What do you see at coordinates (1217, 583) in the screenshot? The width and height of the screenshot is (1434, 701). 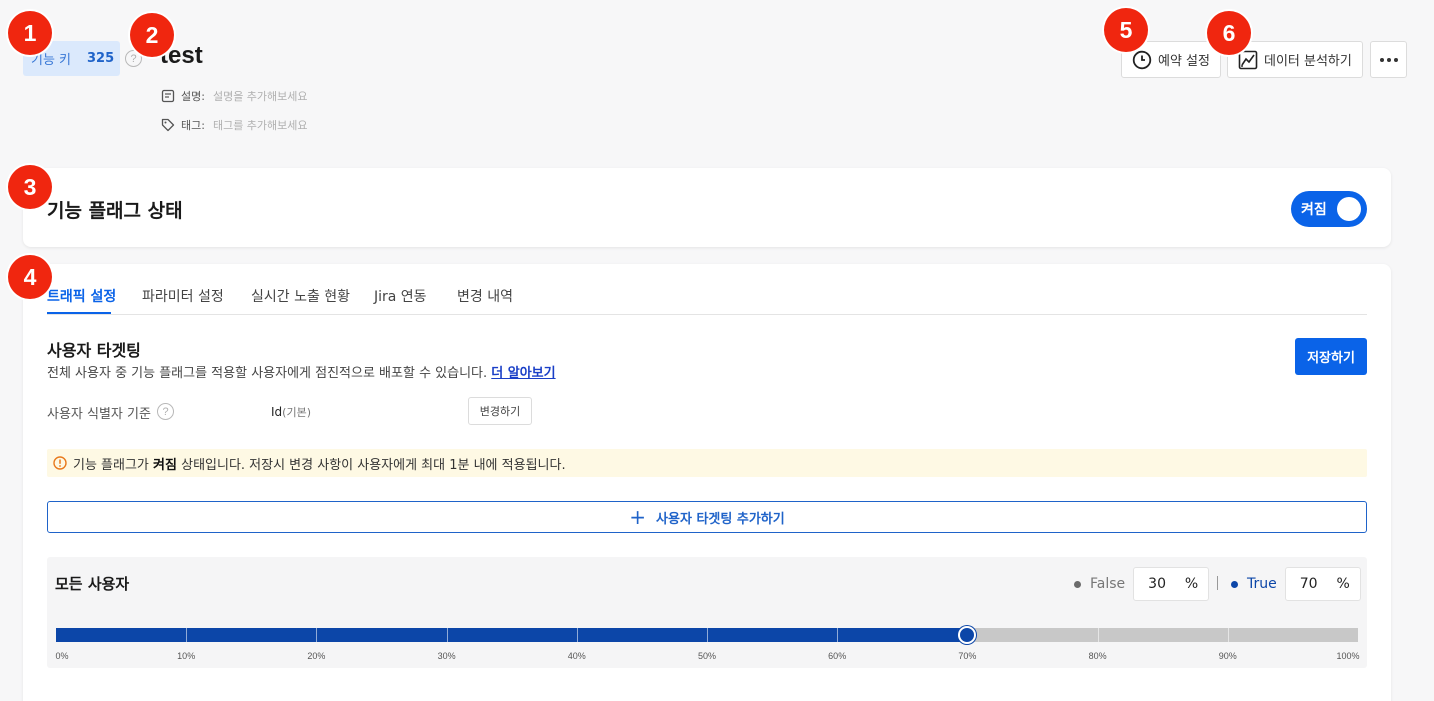 I see `group-divider` at bounding box center [1217, 583].